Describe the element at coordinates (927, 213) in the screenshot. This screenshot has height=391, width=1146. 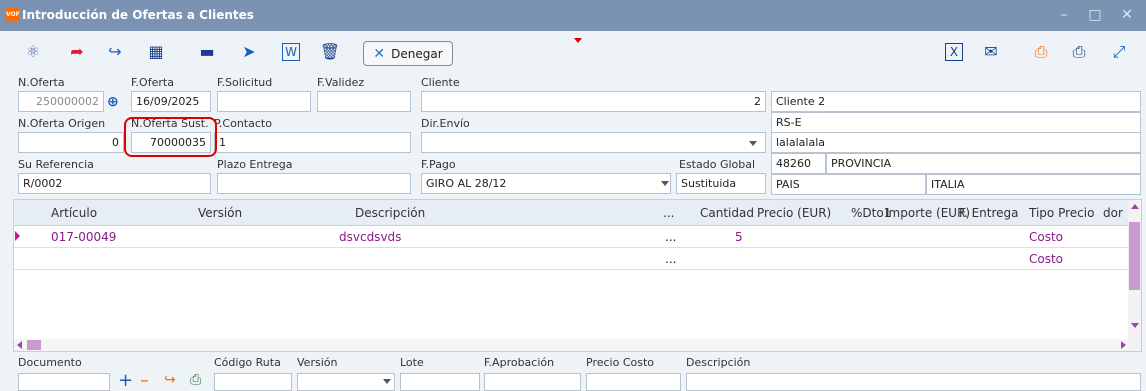
I see `col-importe: Importe (EUR)` at that location.